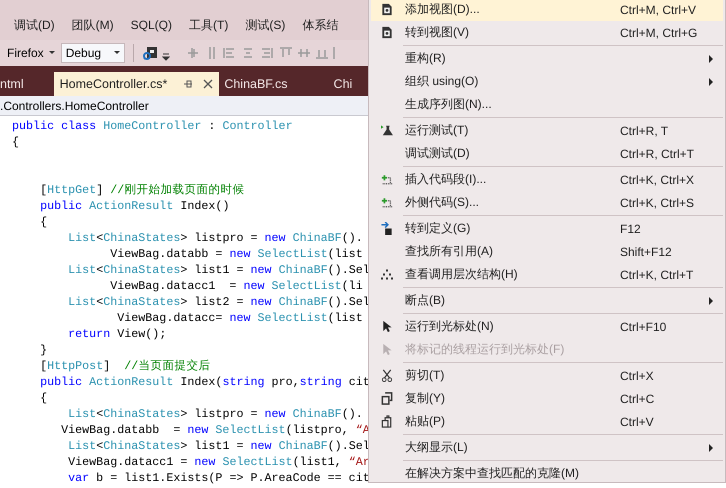 The height and width of the screenshot is (488, 726). I want to click on context-menu-item: 转到定义(G) F12, so click(547, 228).